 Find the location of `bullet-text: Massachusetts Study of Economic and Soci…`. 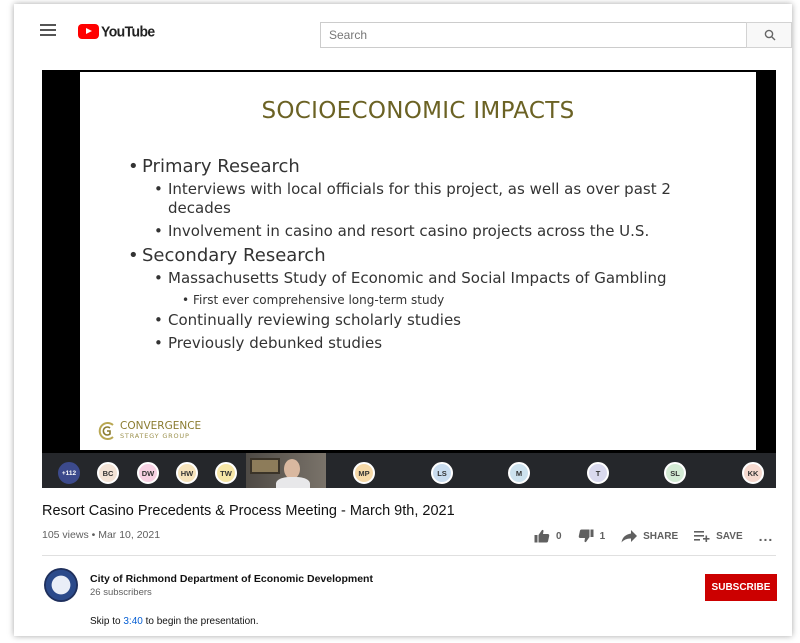

bullet-text: Massachusetts Study of Economic and Soci… is located at coordinates (417, 278).